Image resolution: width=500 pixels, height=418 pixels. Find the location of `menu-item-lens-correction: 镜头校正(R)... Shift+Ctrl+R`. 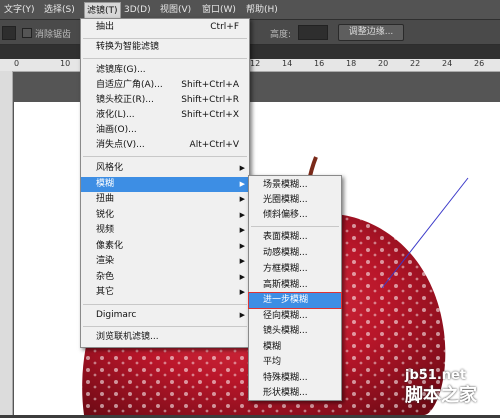

menu-item-lens-correction: 镜头校正(R)... Shift+Ctrl+R is located at coordinates (165, 100).